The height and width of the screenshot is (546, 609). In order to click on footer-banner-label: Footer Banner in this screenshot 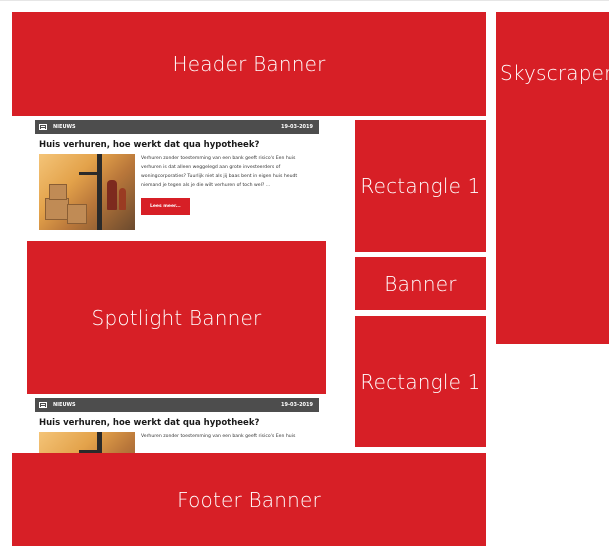, I will do `click(249, 499)`.